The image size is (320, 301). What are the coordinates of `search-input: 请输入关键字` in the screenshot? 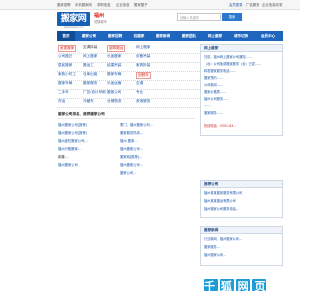 It's located at (199, 17).